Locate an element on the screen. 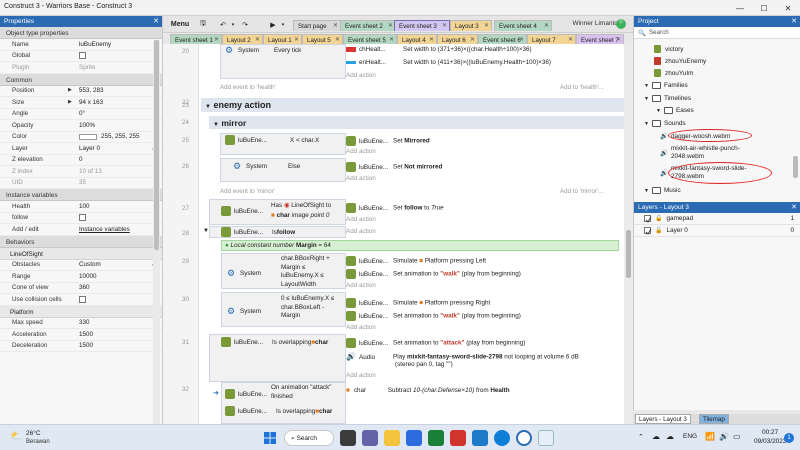 The height and width of the screenshot is (450, 800). condition-animation-finished: On animation "attack" finished is located at coordinates (307, 392).